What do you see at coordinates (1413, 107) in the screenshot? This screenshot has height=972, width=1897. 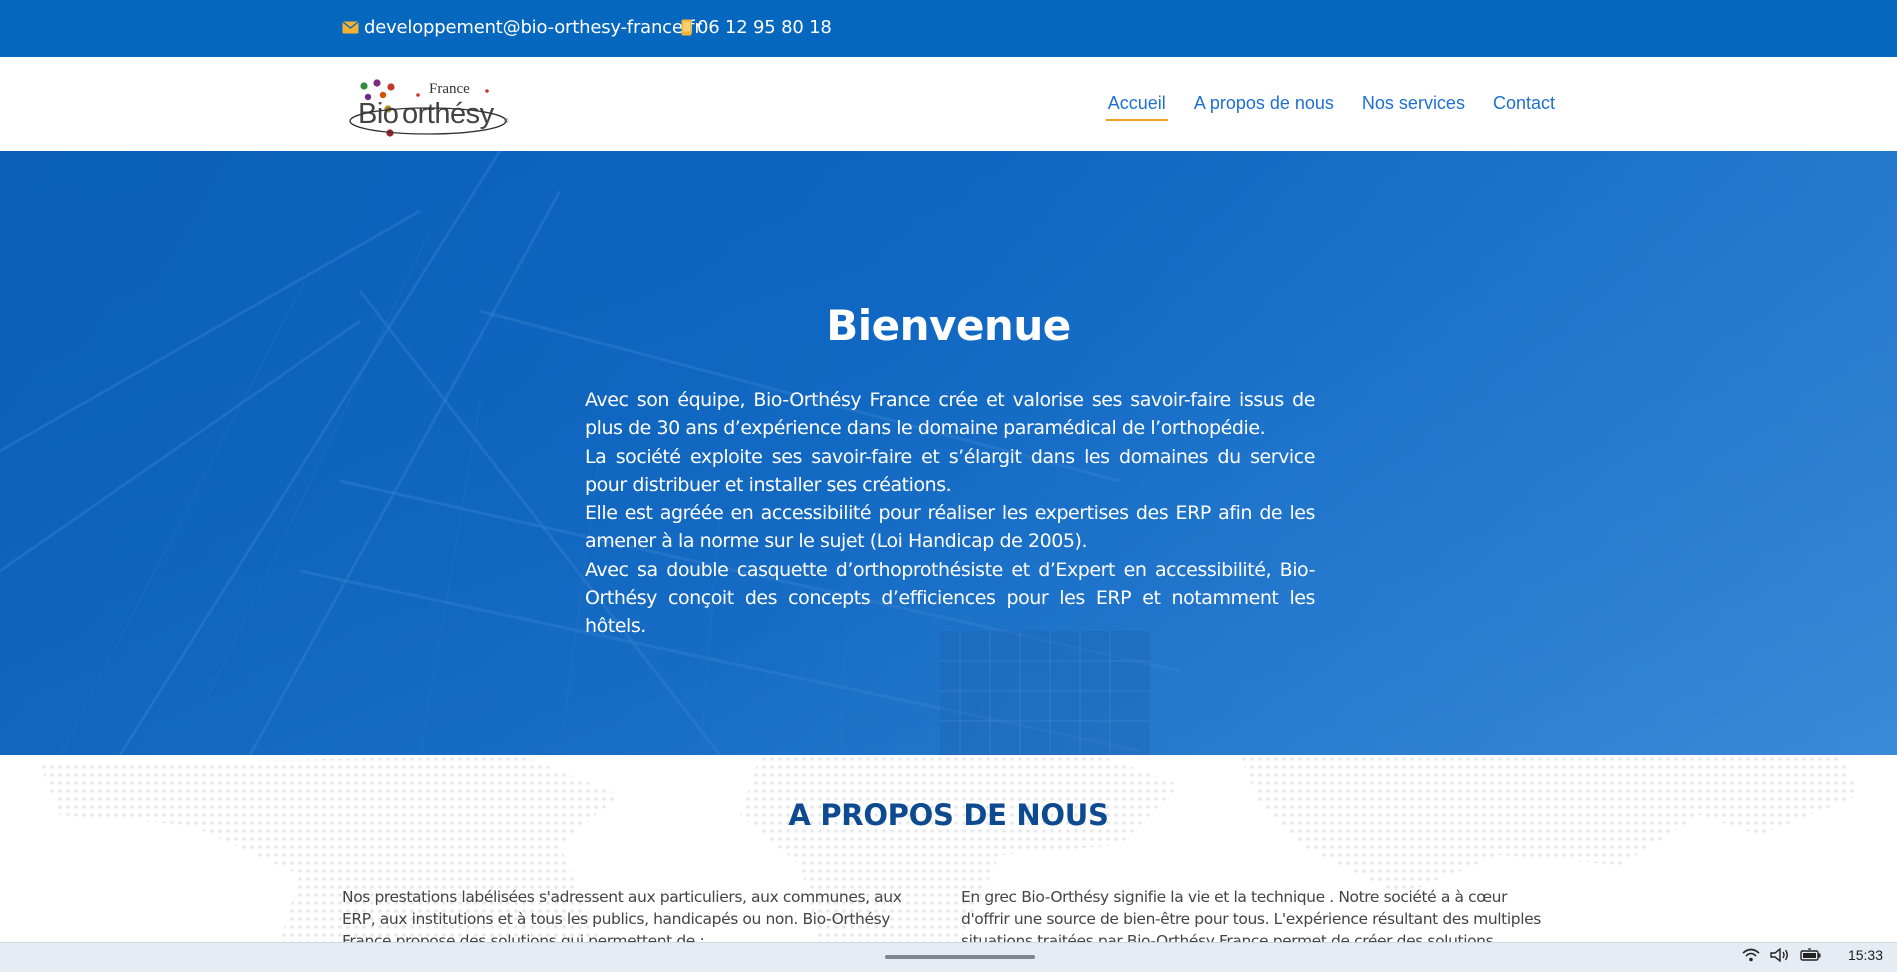 I see `nav-services: Nos services` at bounding box center [1413, 107].